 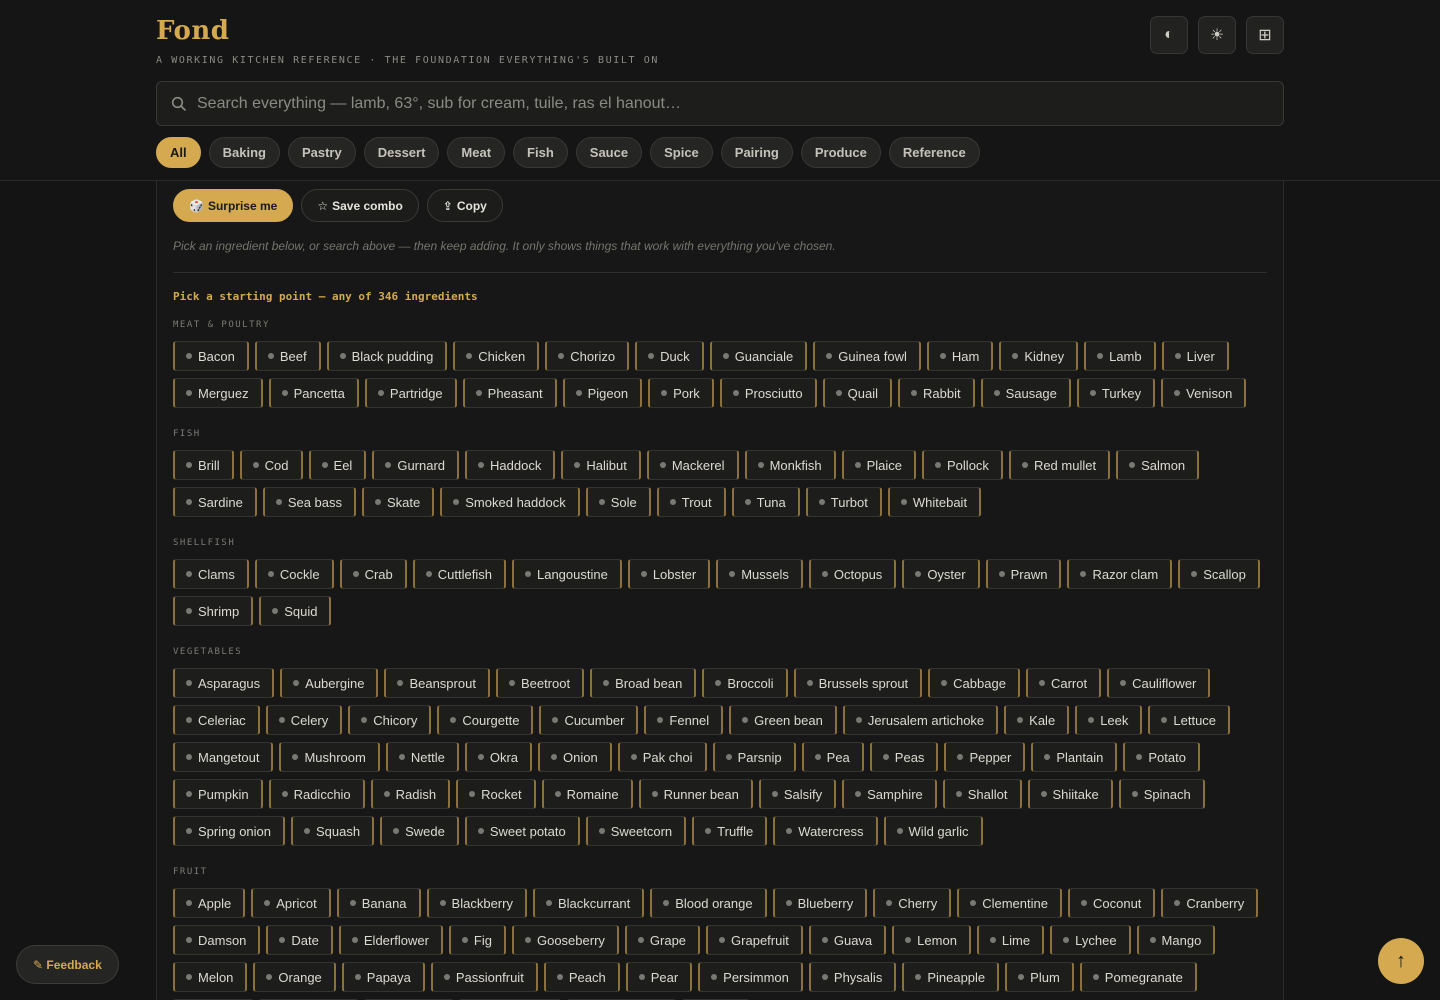 What do you see at coordinates (684, 720) in the screenshot?
I see `ingredient-chip: Fennel` at bounding box center [684, 720].